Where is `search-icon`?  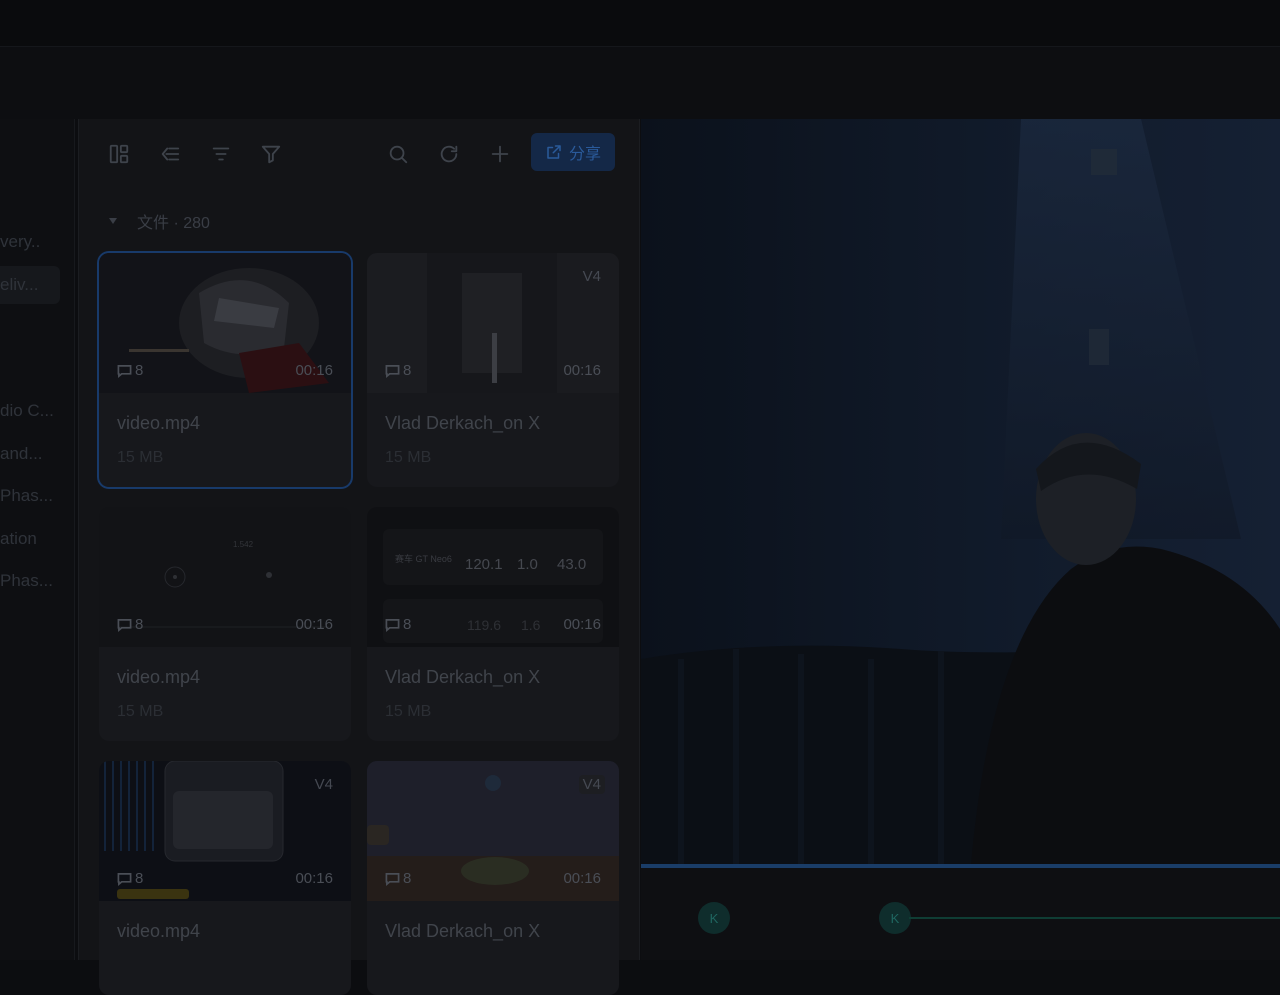 search-icon is located at coordinates (398, 154).